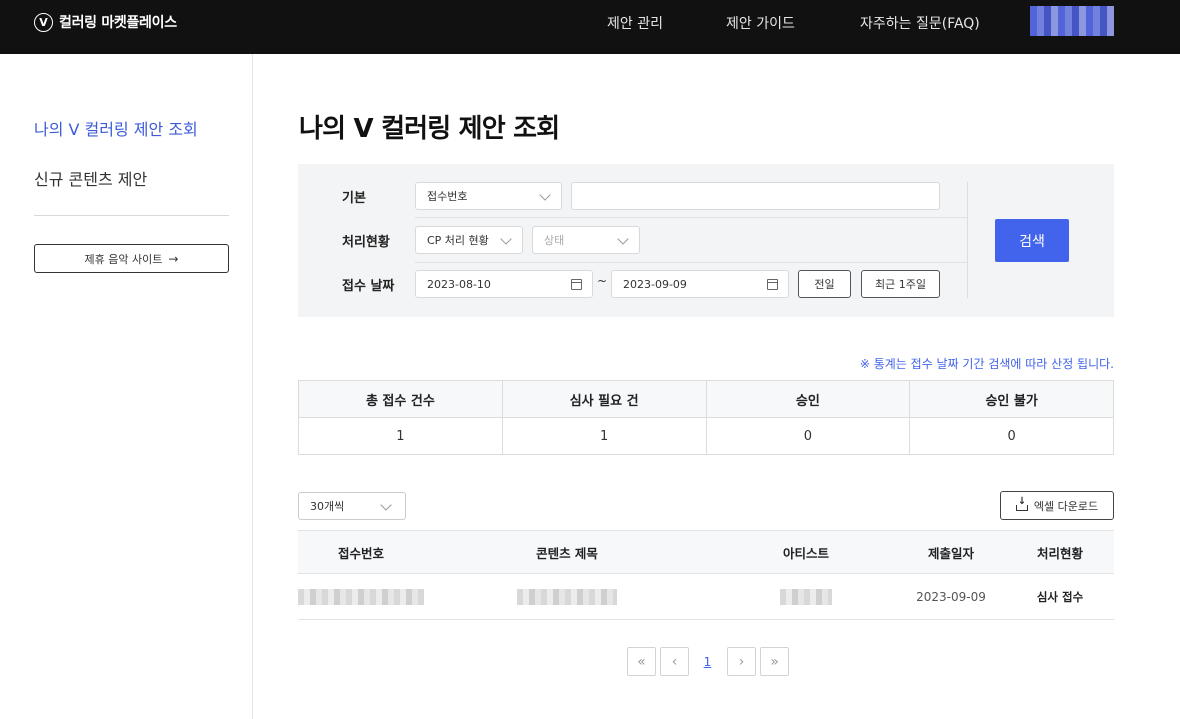 This screenshot has height=719, width=1180. I want to click on user-account-redacted, so click(1072, 21).